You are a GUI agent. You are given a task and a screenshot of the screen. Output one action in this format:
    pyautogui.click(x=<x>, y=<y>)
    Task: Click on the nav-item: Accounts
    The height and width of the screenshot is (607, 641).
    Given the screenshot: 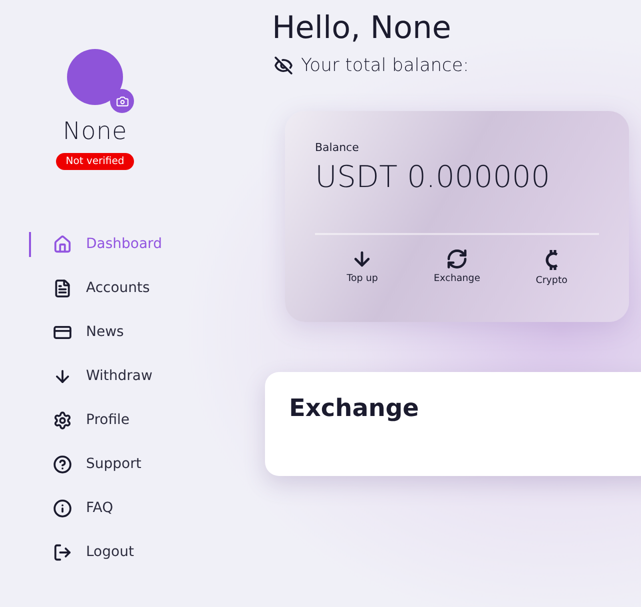 What is the action you would take?
    pyautogui.click(x=147, y=288)
    